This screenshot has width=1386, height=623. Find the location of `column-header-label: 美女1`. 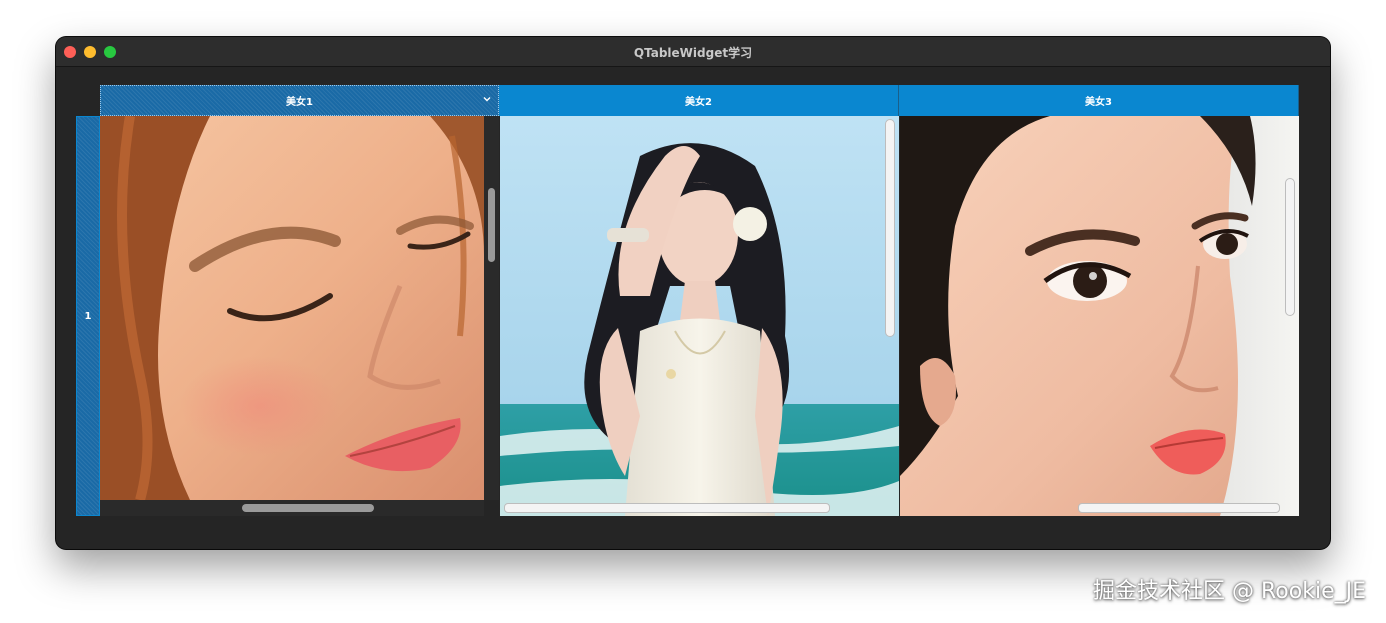

column-header-label: 美女1 is located at coordinates (299, 102).